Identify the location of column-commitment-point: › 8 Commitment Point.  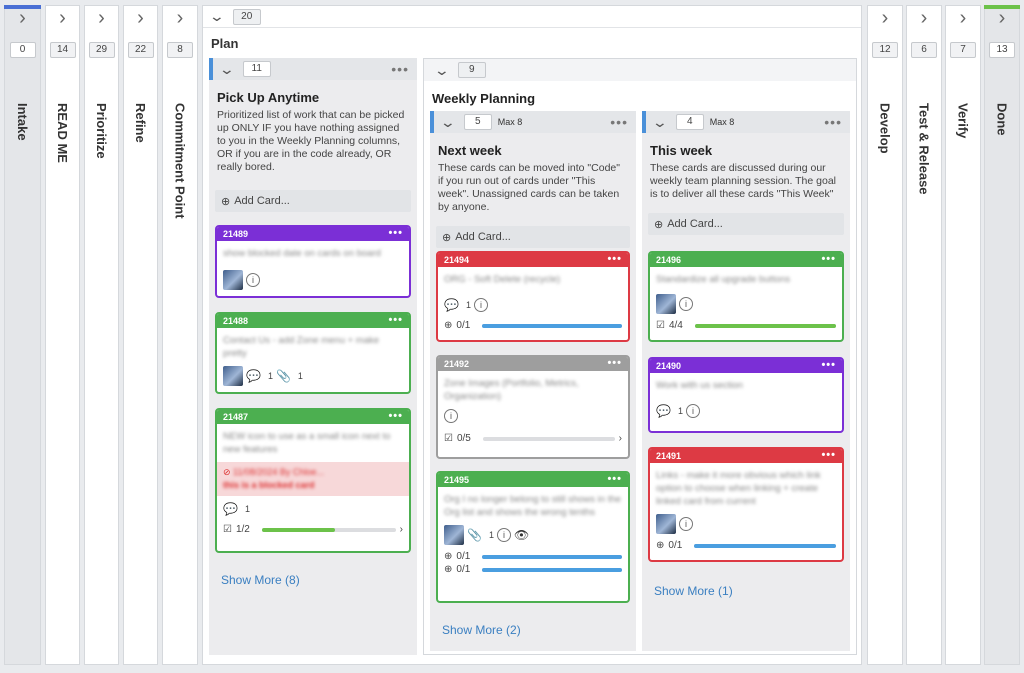
(180, 335).